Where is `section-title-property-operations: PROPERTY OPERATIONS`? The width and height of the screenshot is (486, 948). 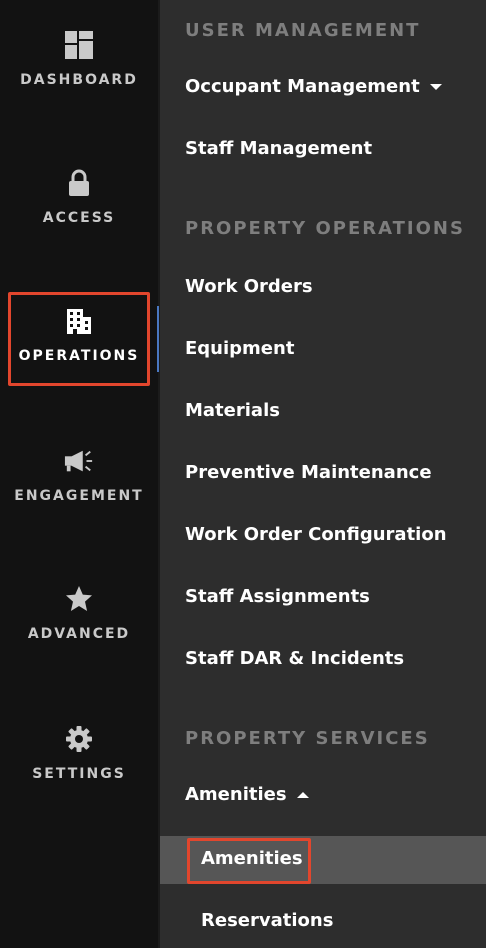
section-title-property-operations: PROPERTY OPERATIONS is located at coordinates (325, 228).